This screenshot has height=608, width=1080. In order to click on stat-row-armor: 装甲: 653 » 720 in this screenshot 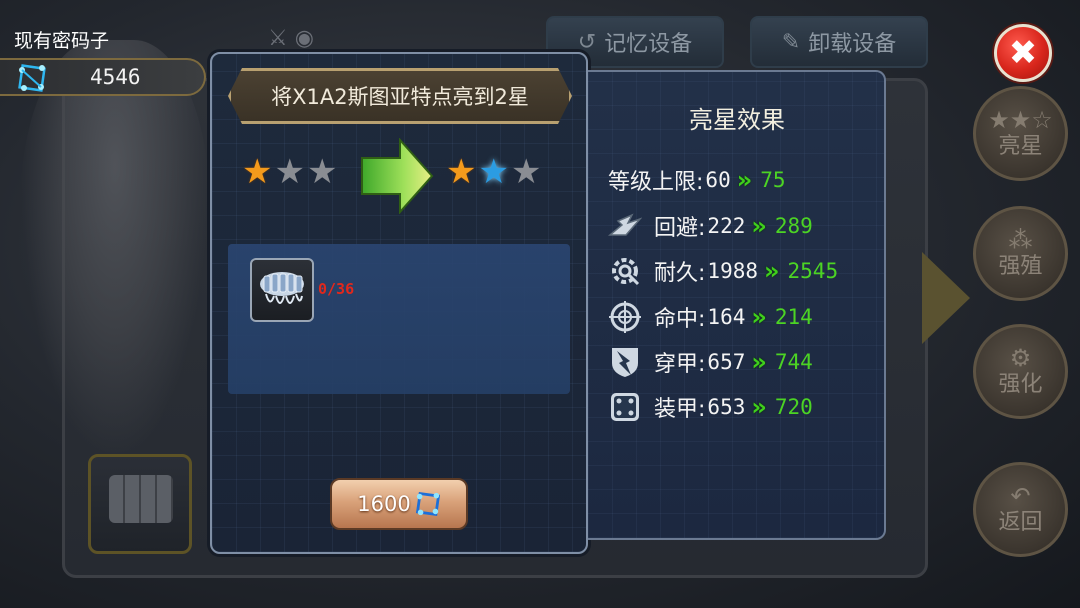, I will do `click(743, 407)`.